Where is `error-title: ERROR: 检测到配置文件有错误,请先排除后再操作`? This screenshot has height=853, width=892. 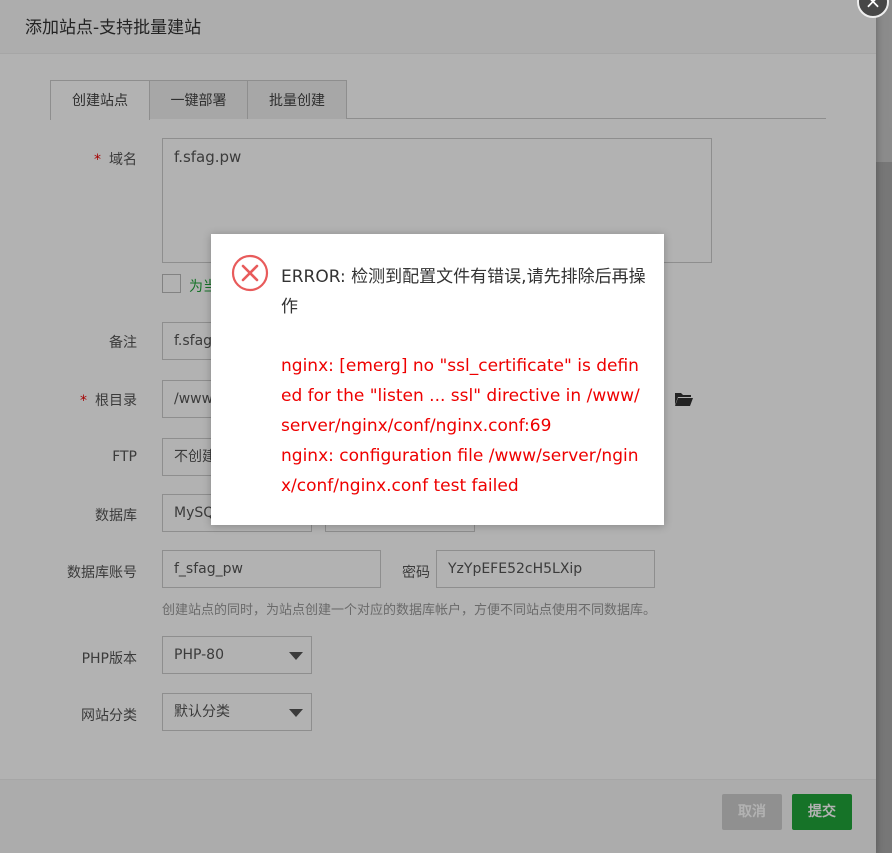 error-title: ERROR: 检测到配置文件有错误,请先排除后再操作 is located at coordinates (463, 292).